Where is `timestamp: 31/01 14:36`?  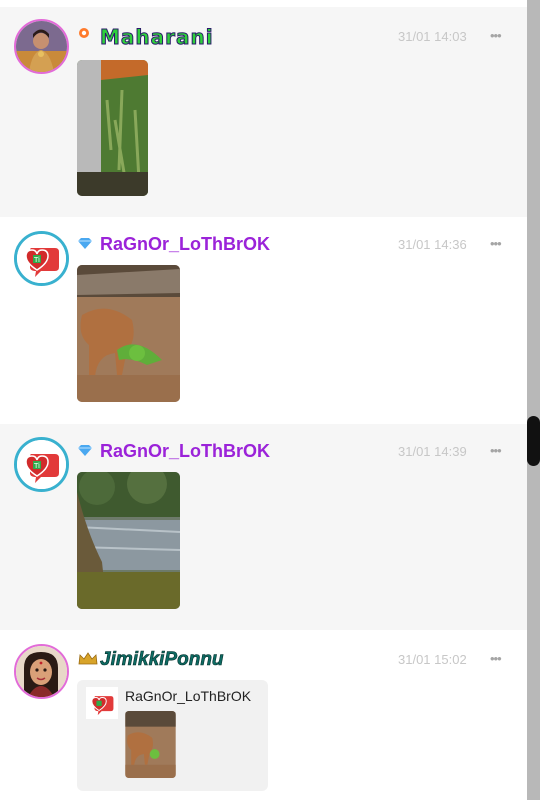 timestamp: 31/01 14:36 is located at coordinates (432, 244).